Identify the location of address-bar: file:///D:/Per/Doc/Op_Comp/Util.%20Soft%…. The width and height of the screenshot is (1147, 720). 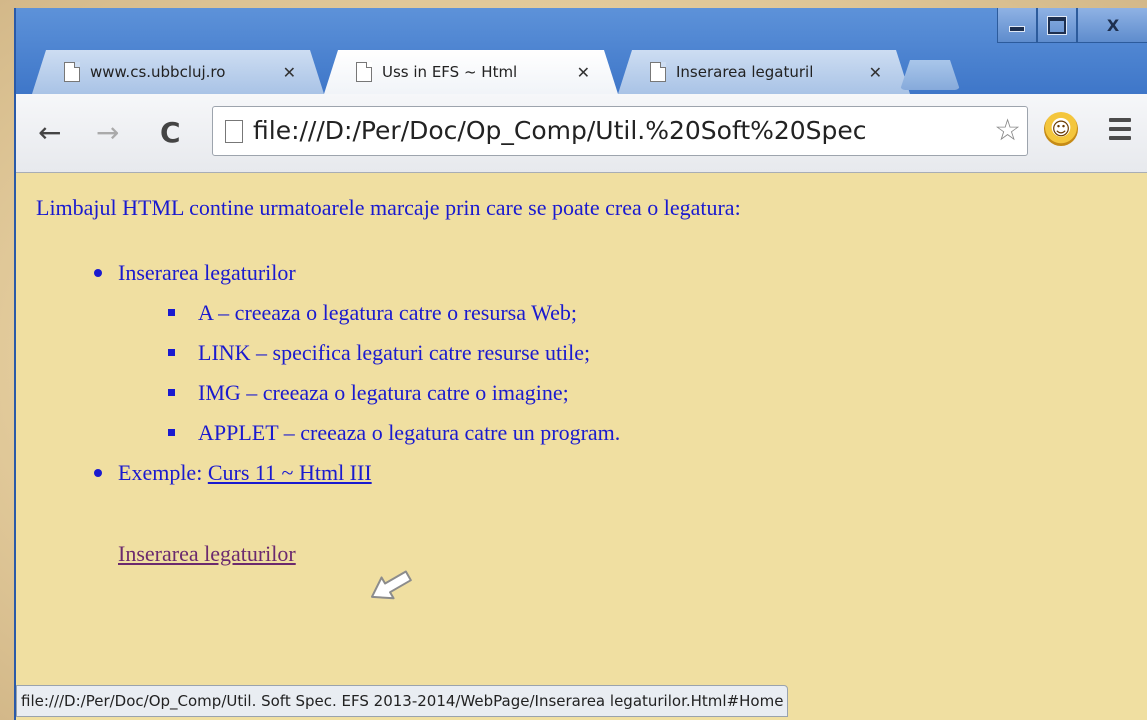
(620, 131).